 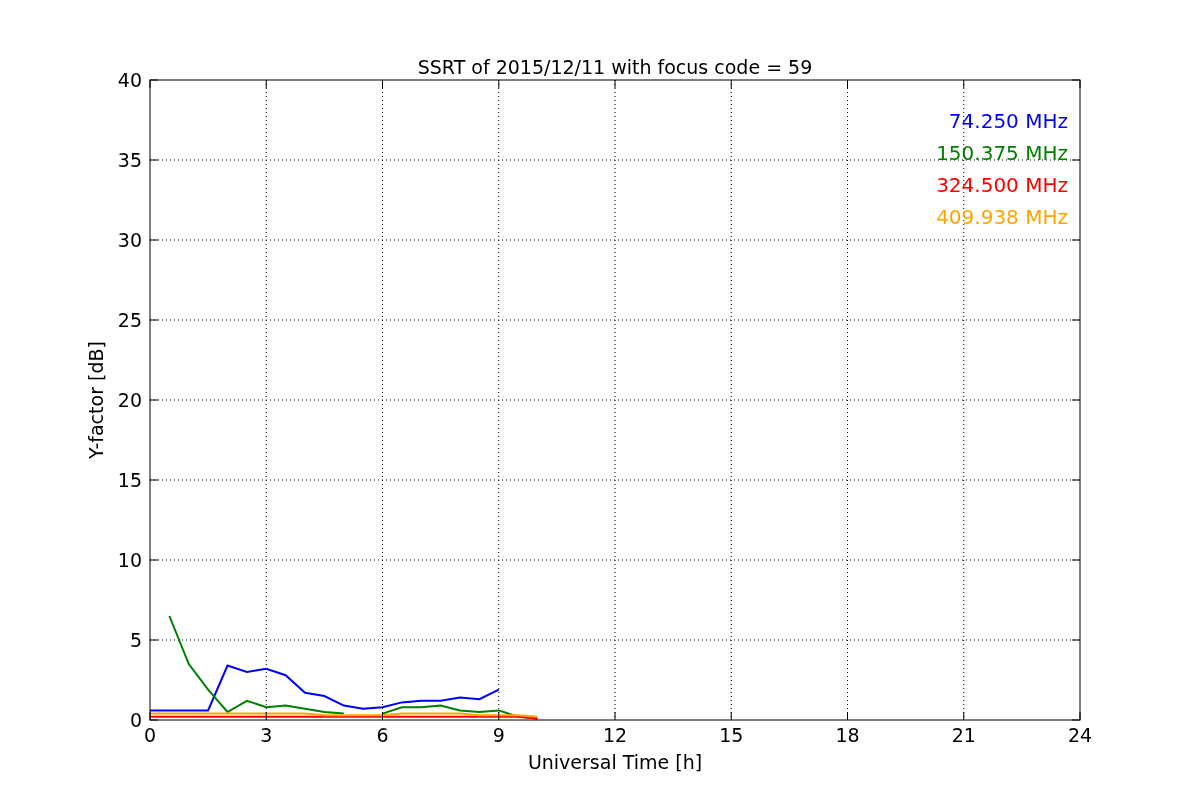 What do you see at coordinates (129, 160) in the screenshot?
I see `y-tick-label: 35` at bounding box center [129, 160].